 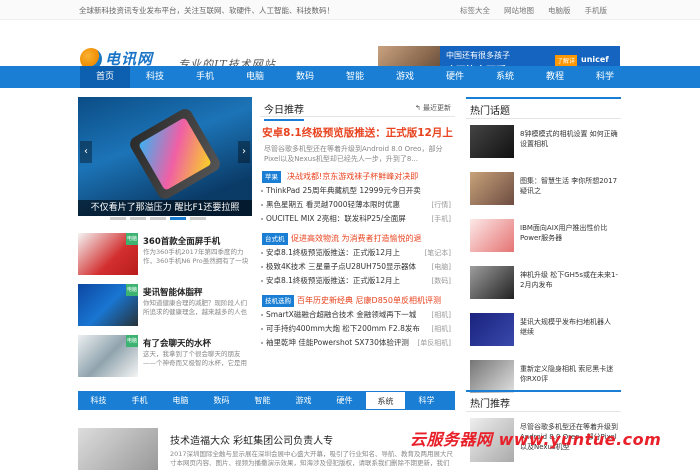 I want to click on category-label: 技机选购, so click(x=278, y=301).